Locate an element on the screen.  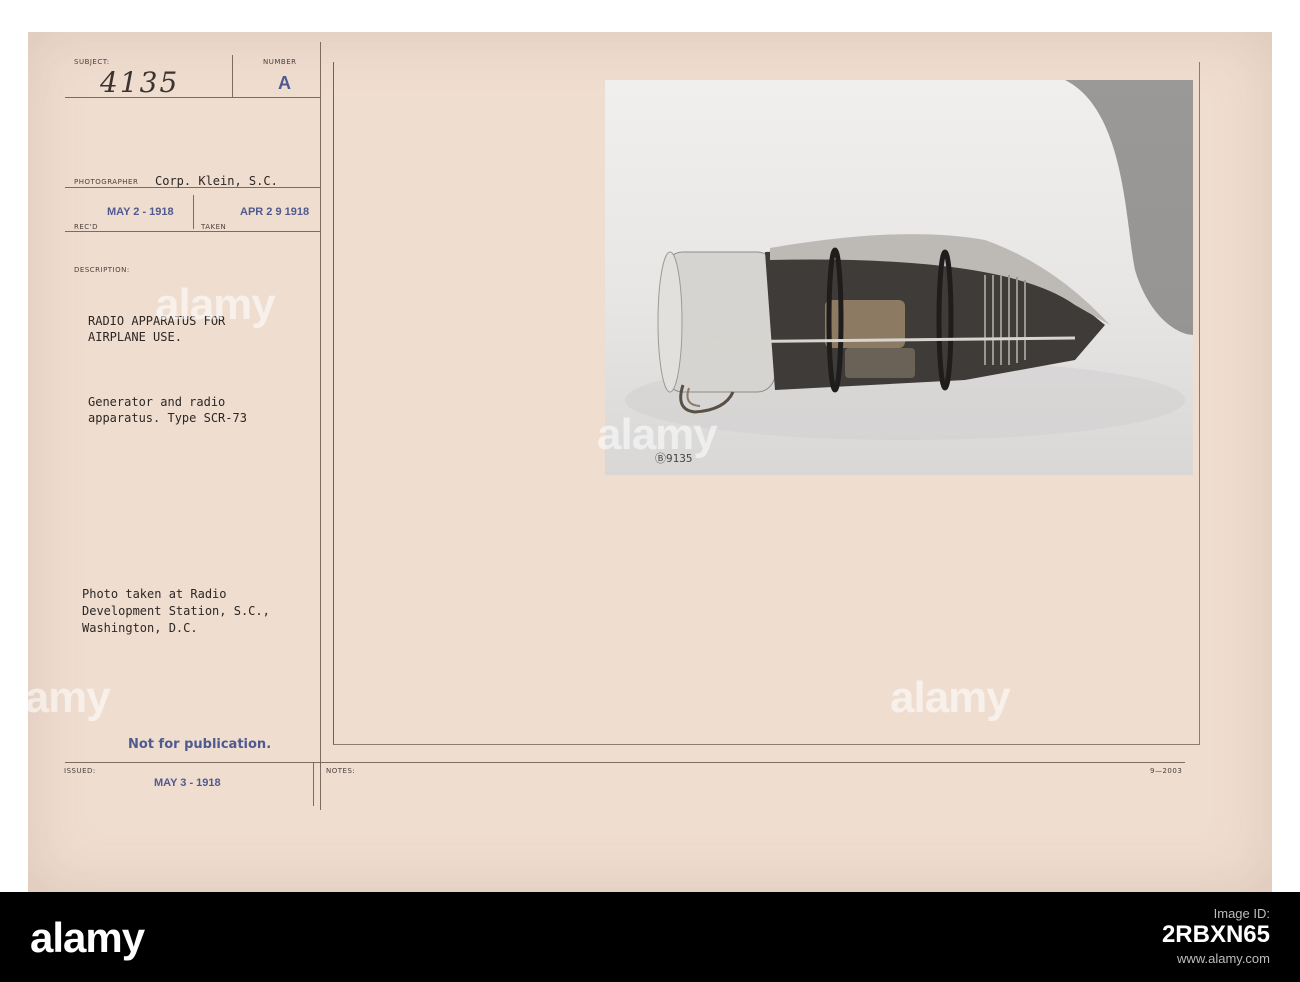
watermark-2: alamy is located at coordinates (657, 434).